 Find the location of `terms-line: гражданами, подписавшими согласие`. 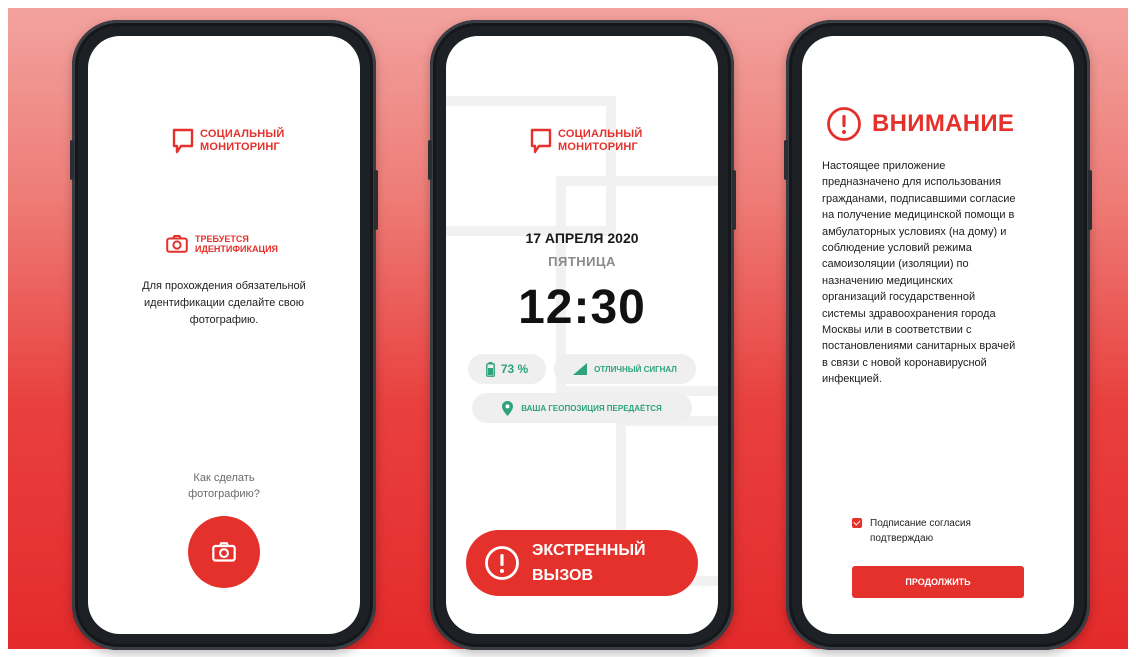

terms-line: гражданами, подписавшими согласие is located at coordinates (919, 198).